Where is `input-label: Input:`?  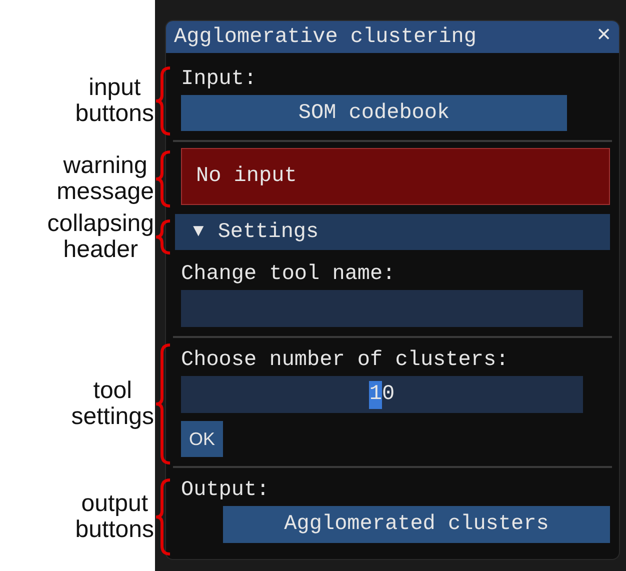
input-label: Input: is located at coordinates (219, 80).